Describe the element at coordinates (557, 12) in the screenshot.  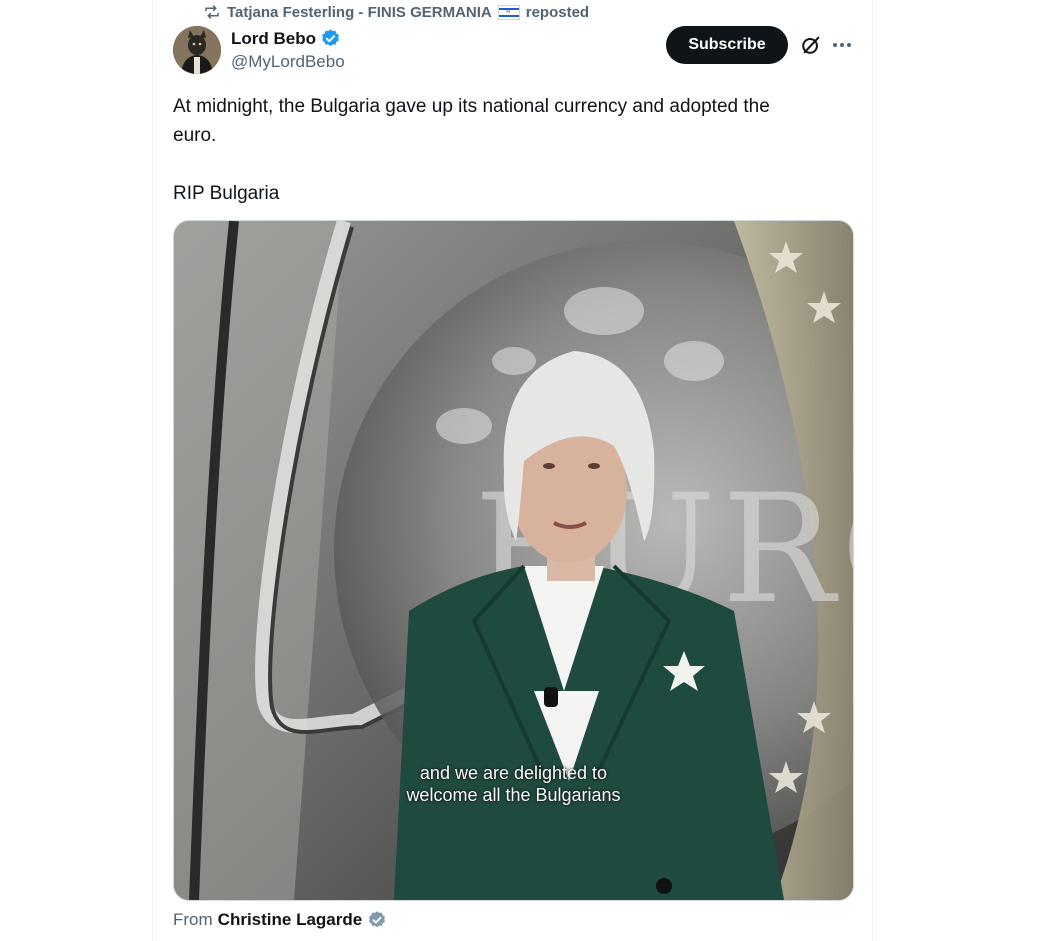
I see `repost-suffix: reposted` at that location.